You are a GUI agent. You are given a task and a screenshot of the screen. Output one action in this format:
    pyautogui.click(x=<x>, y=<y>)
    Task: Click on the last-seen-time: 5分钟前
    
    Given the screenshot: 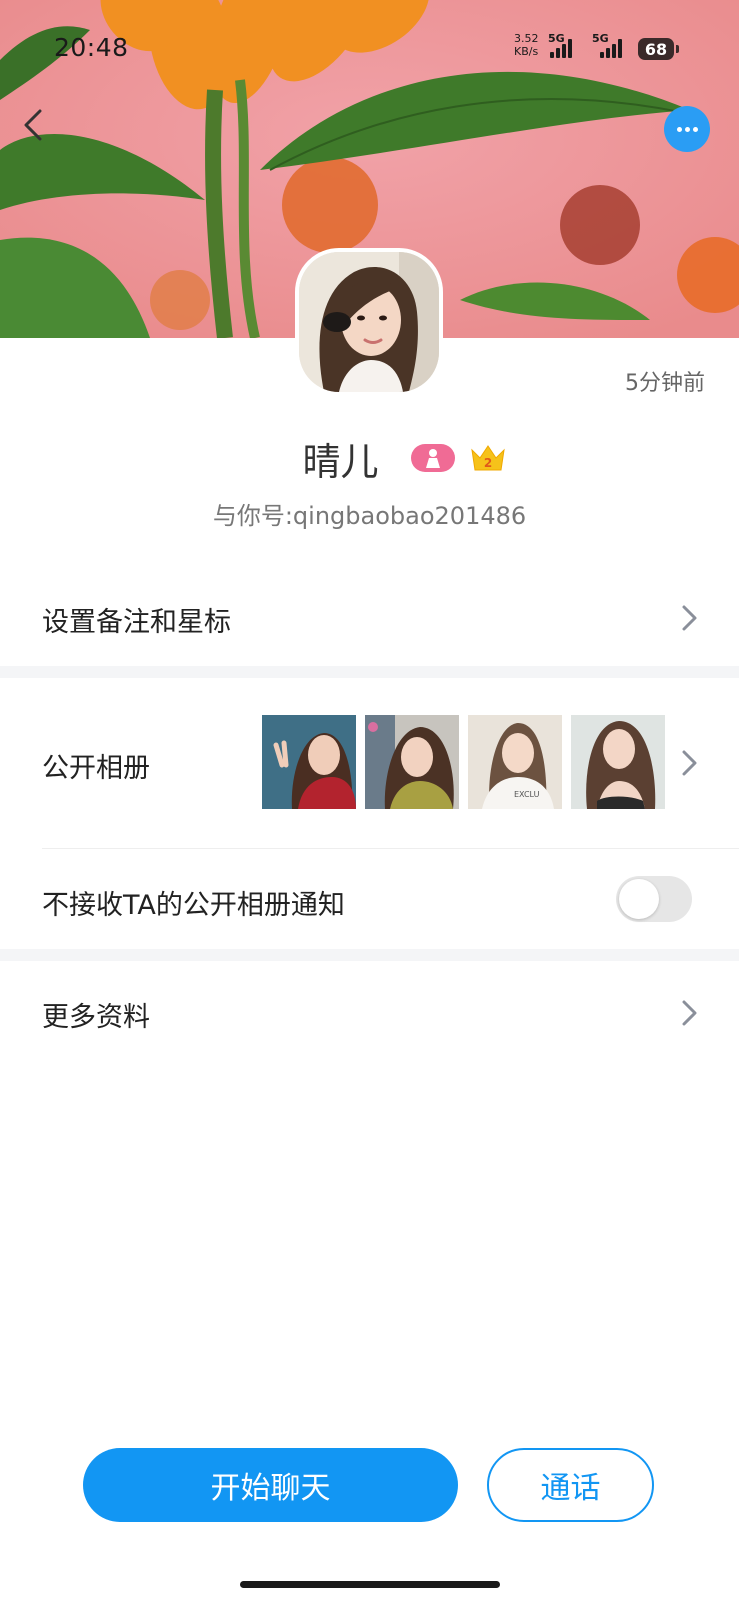 What is the action you would take?
    pyautogui.click(x=665, y=383)
    